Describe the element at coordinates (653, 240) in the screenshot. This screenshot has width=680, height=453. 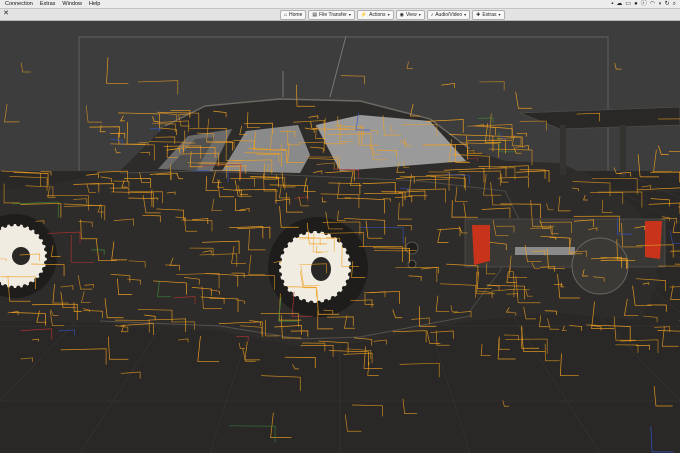
I see `taillight-right` at that location.